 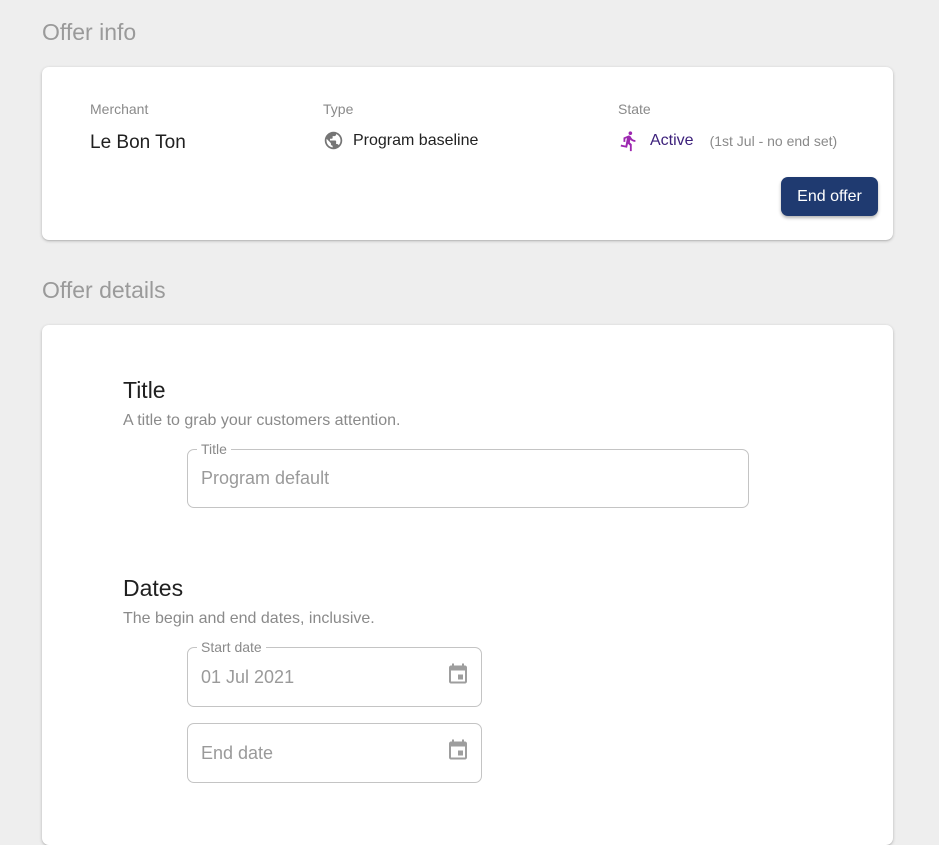 What do you see at coordinates (119, 109) in the screenshot?
I see `merchant-label: Merchant` at bounding box center [119, 109].